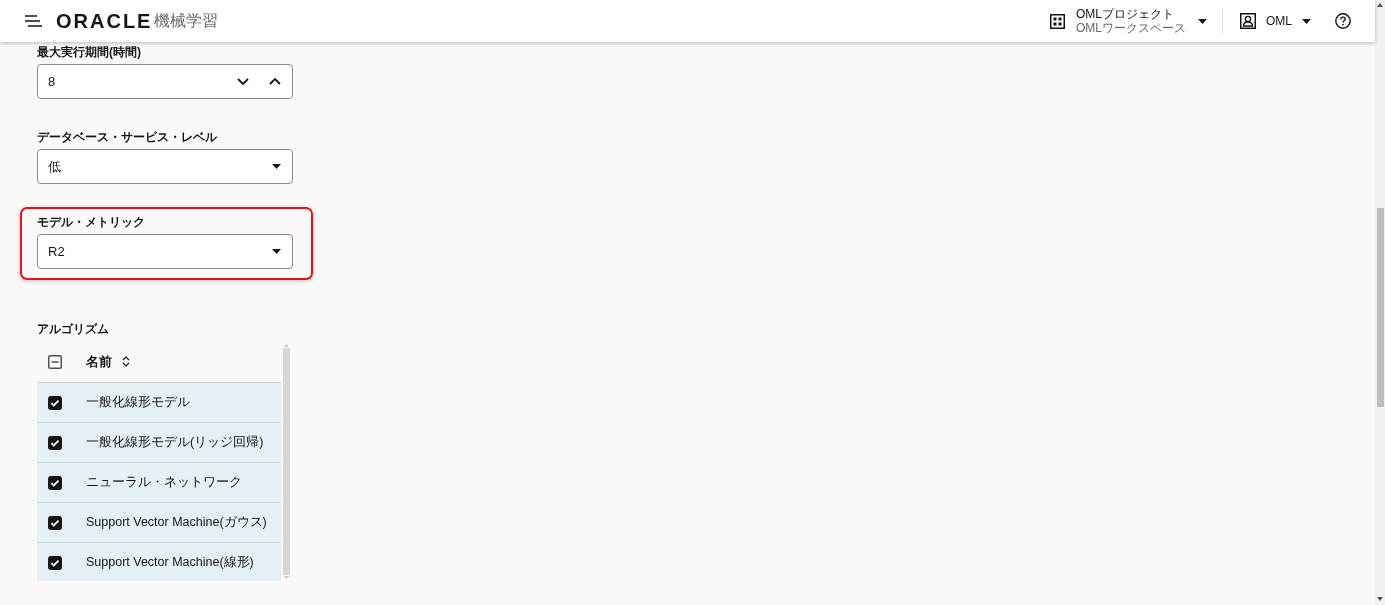  I want to click on grid-icon, so click(1057, 21).